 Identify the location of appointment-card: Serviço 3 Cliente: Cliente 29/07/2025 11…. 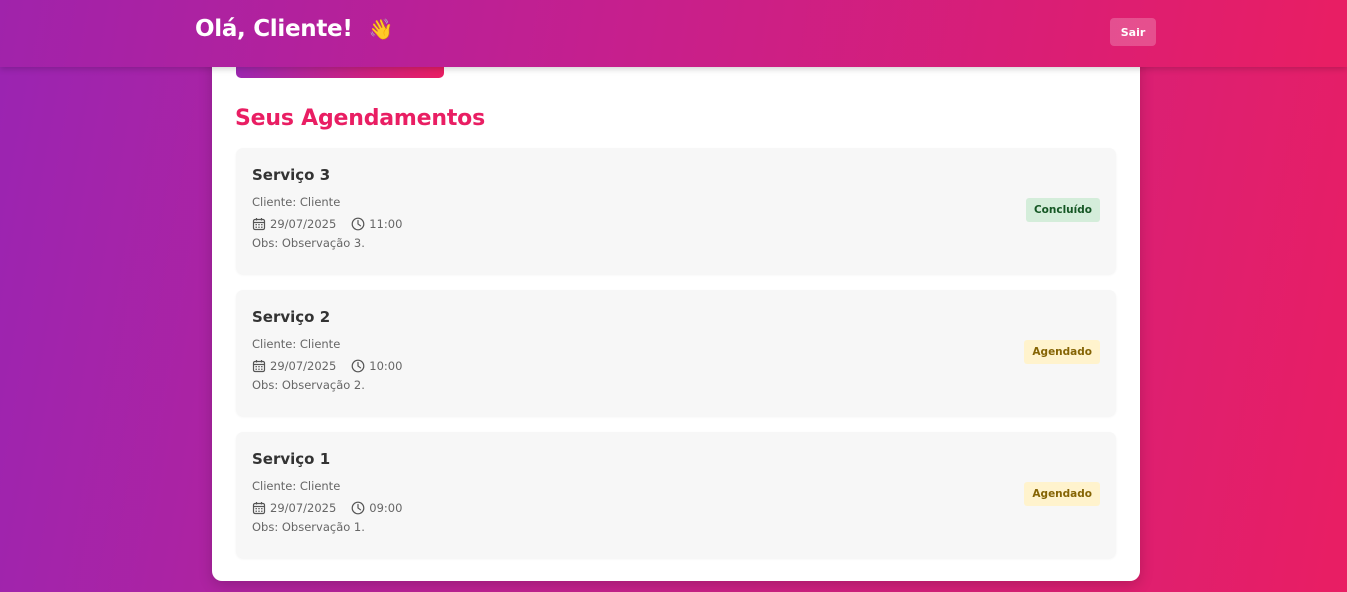
(676, 211).